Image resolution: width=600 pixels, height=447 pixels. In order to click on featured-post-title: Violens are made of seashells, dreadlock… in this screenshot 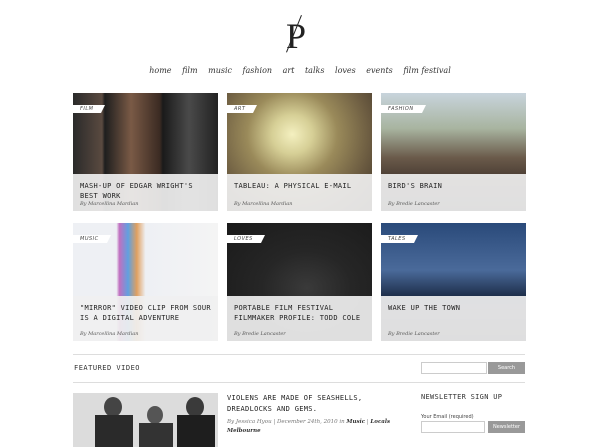, I will do `click(317, 404)`.